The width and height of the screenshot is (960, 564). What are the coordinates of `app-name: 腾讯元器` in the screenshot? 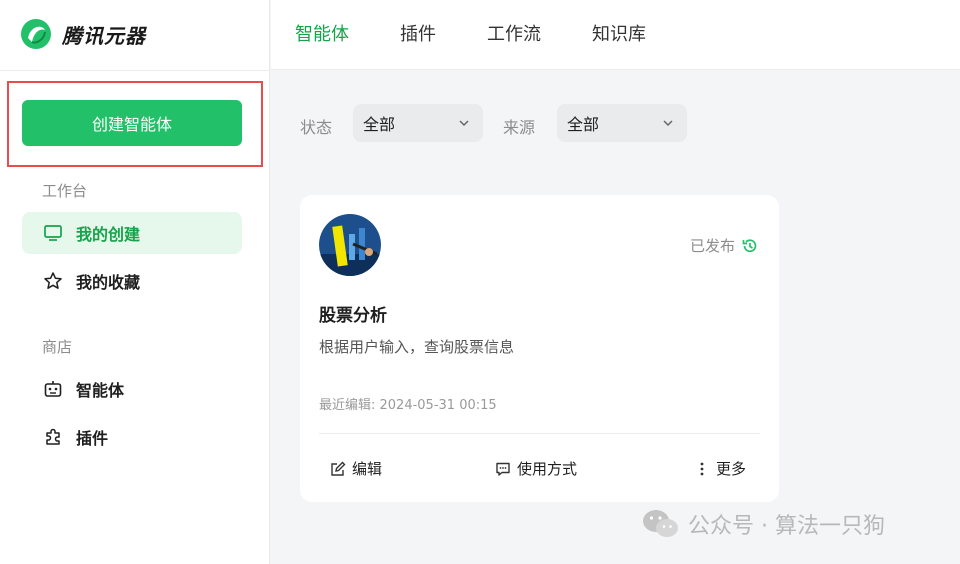 It's located at (104, 35).